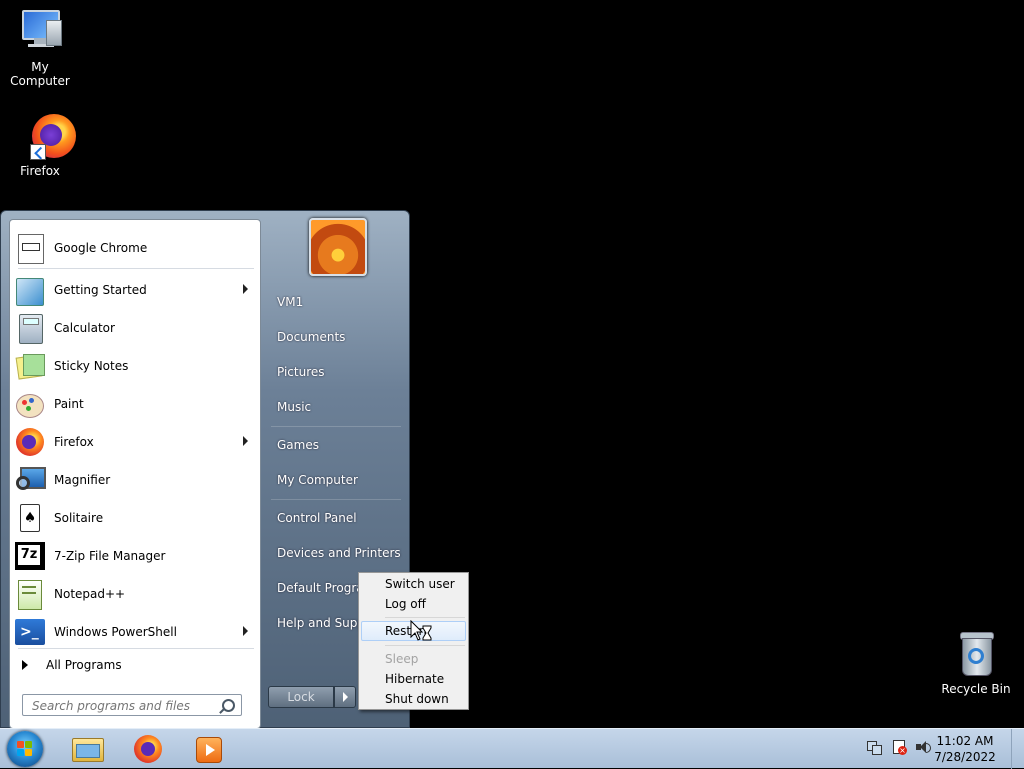 Image resolution: width=1024 pixels, height=769 pixels. Describe the element at coordinates (110, 556) in the screenshot. I see `program-label: 7-Zip File Manager` at that location.